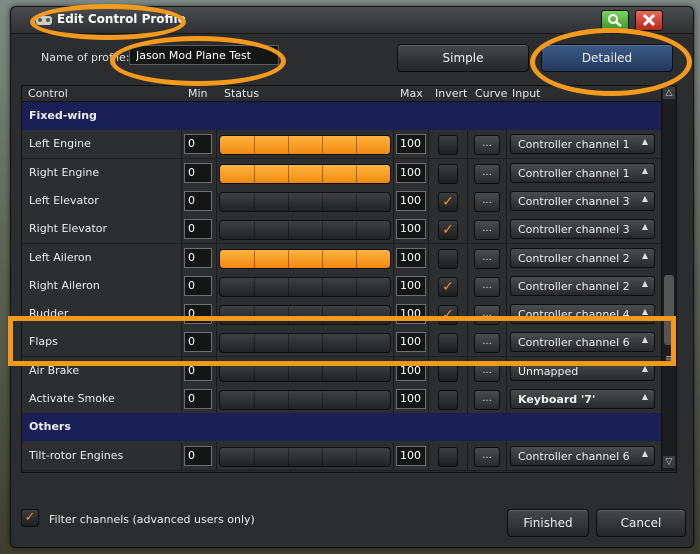  What do you see at coordinates (607, 58) in the screenshot?
I see `detailed-mode-button: Detailed` at bounding box center [607, 58].